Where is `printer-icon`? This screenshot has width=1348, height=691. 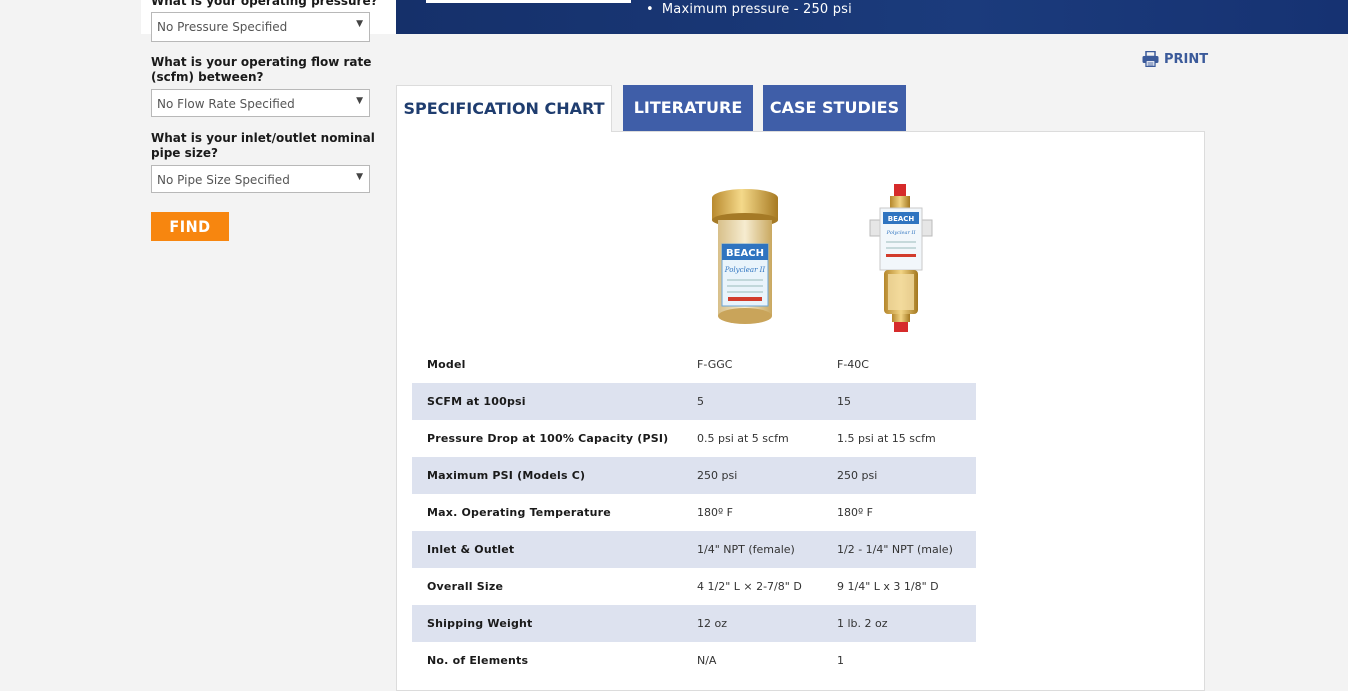 printer-icon is located at coordinates (1150, 59).